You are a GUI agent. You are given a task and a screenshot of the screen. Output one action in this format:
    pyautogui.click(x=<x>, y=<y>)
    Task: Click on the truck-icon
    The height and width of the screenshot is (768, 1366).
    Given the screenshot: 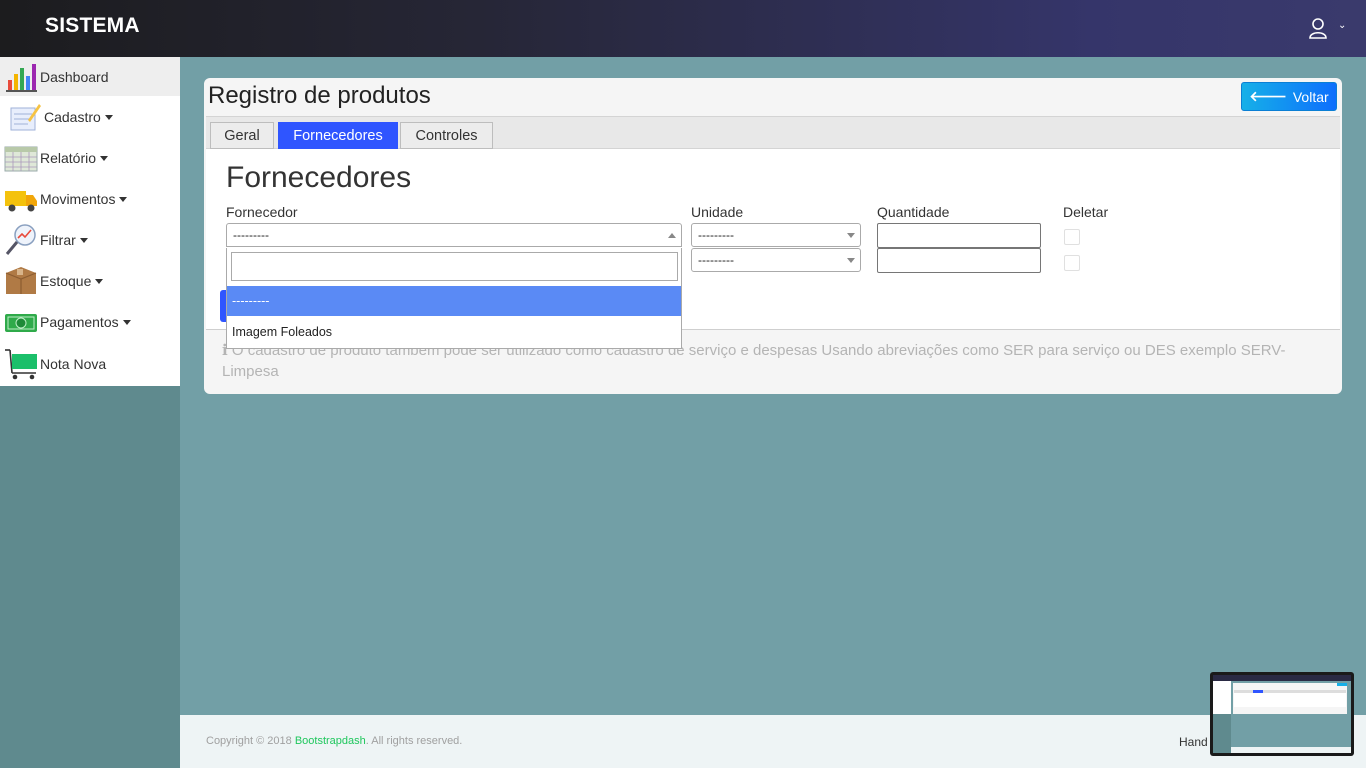 What is the action you would take?
    pyautogui.click(x=21, y=201)
    